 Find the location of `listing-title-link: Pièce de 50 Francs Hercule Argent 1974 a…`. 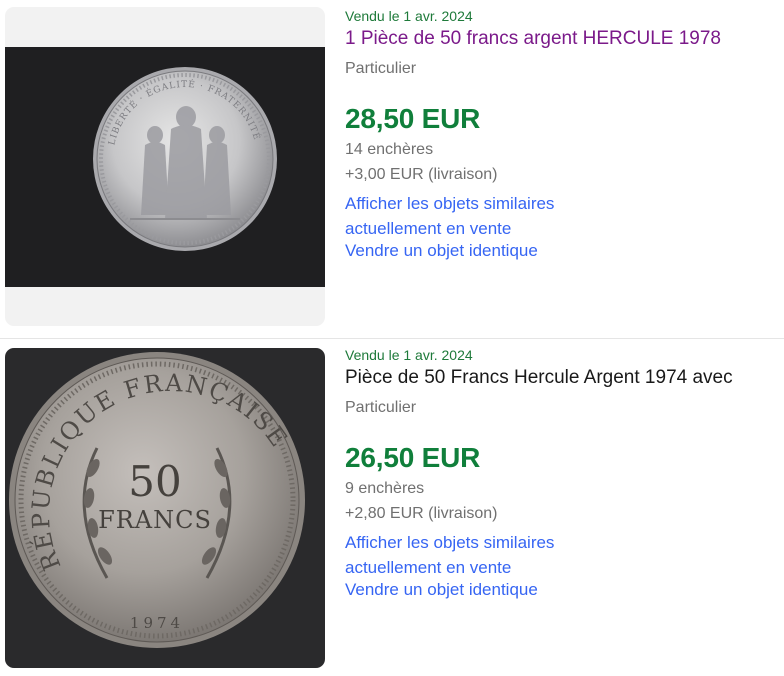

listing-title-link: Pièce de 50 Francs Hercule Argent 1974 a… is located at coordinates (539, 378).